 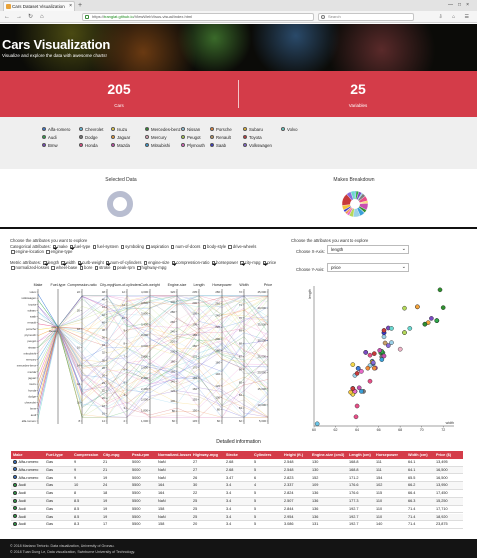 What do you see at coordinates (381, 358) in the screenshot?
I see `scatter-plot: 60 62 64 66 68 70 72 length width` at bounding box center [381, 358].